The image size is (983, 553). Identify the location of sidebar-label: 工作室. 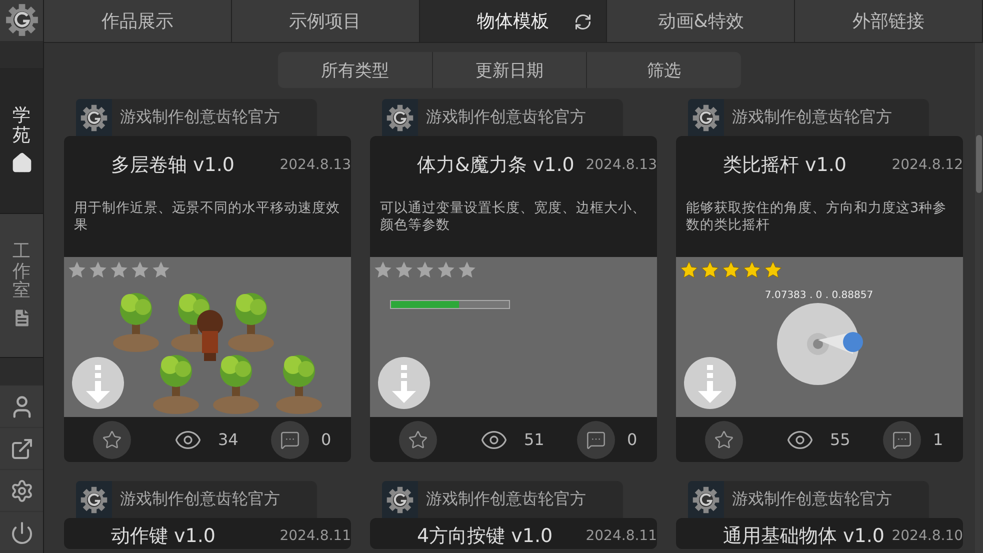
(21, 272).